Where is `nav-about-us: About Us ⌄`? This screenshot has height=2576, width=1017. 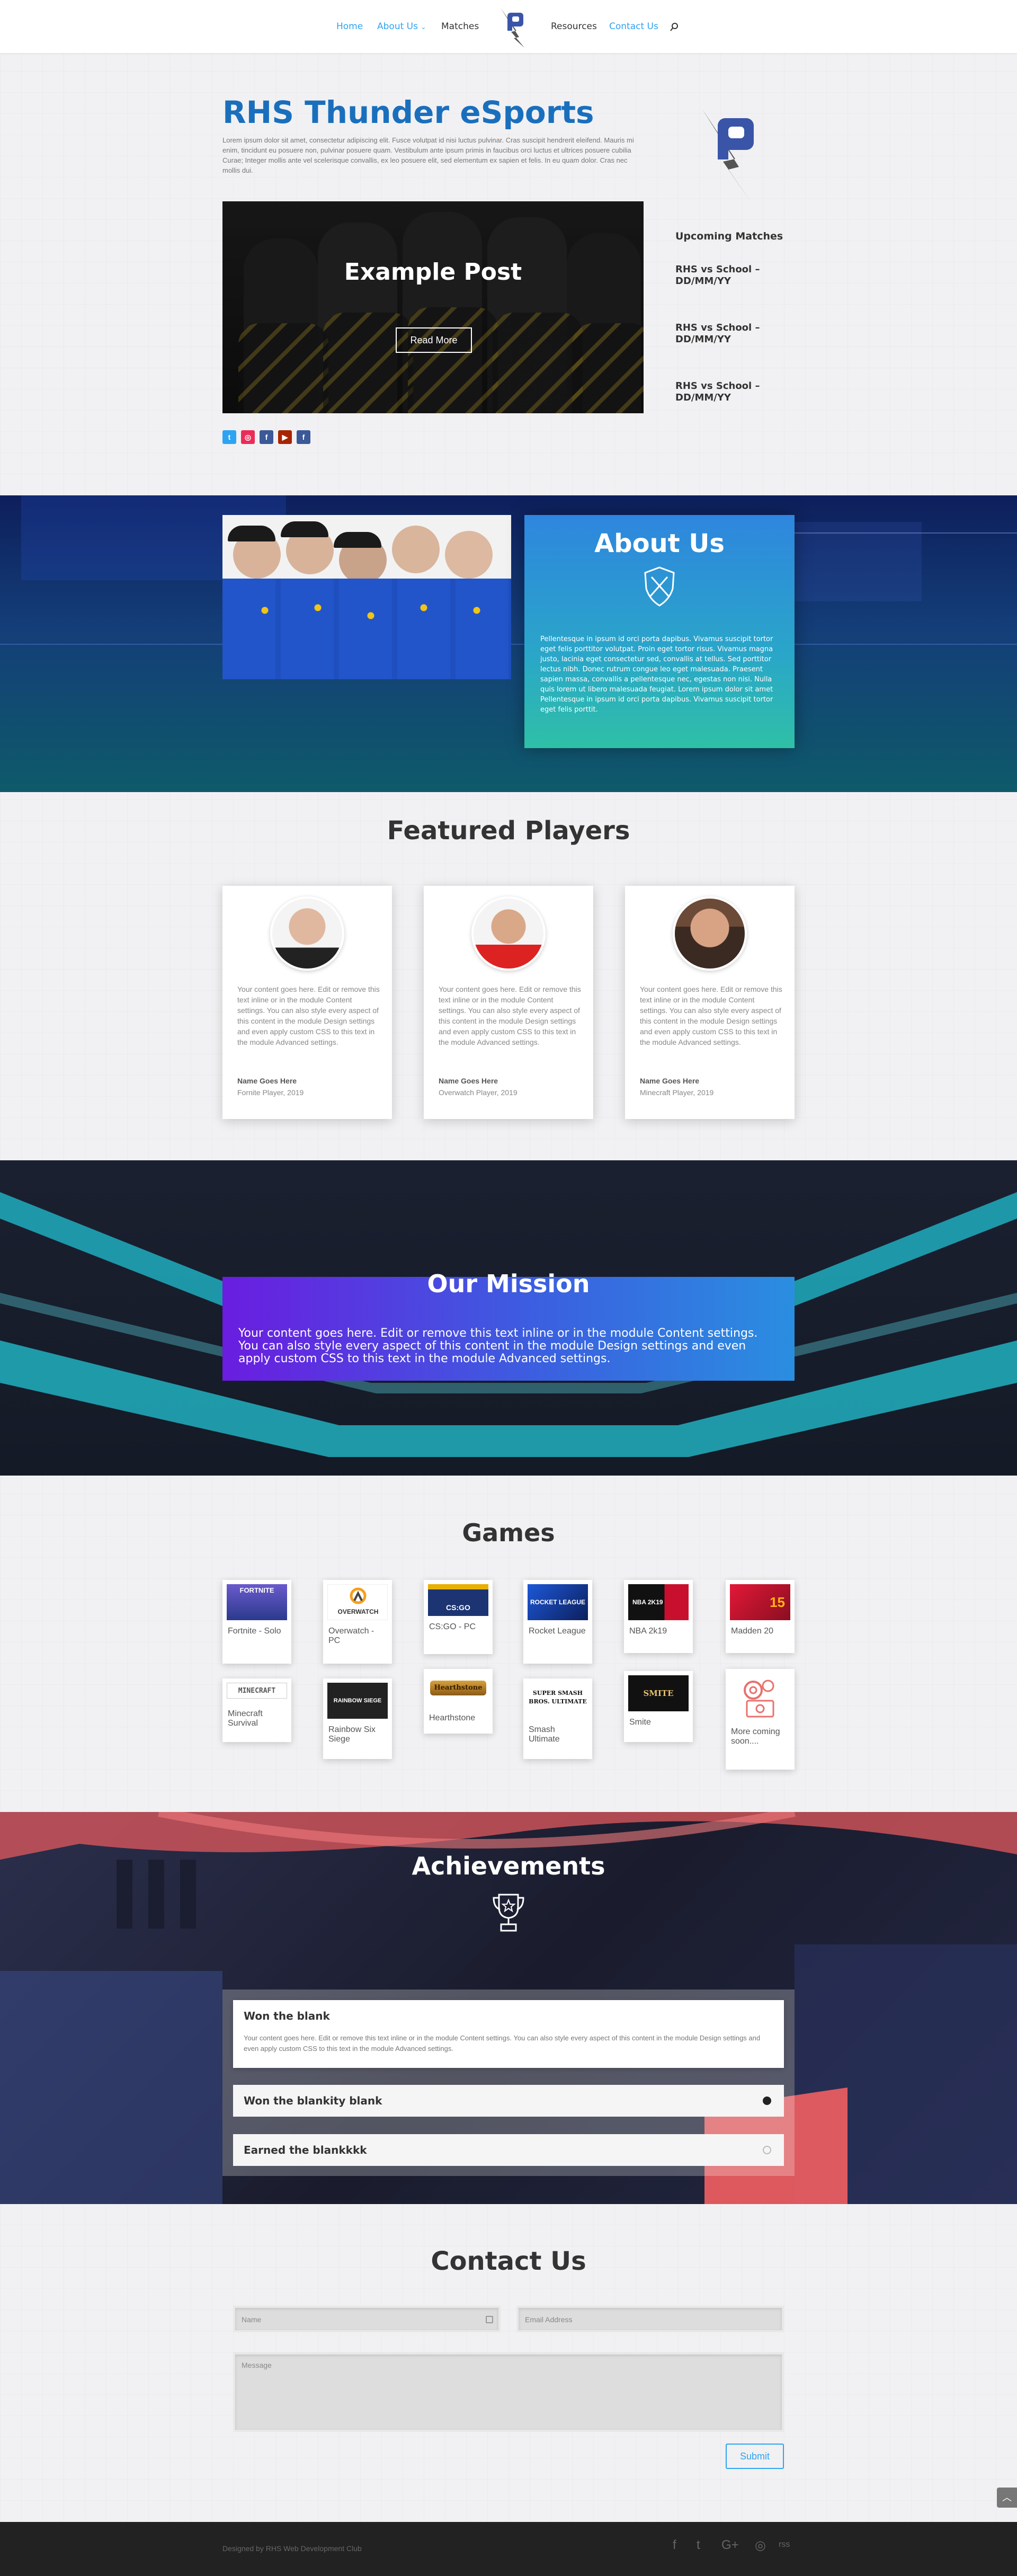 nav-about-us: About Us ⌄ is located at coordinates (401, 27).